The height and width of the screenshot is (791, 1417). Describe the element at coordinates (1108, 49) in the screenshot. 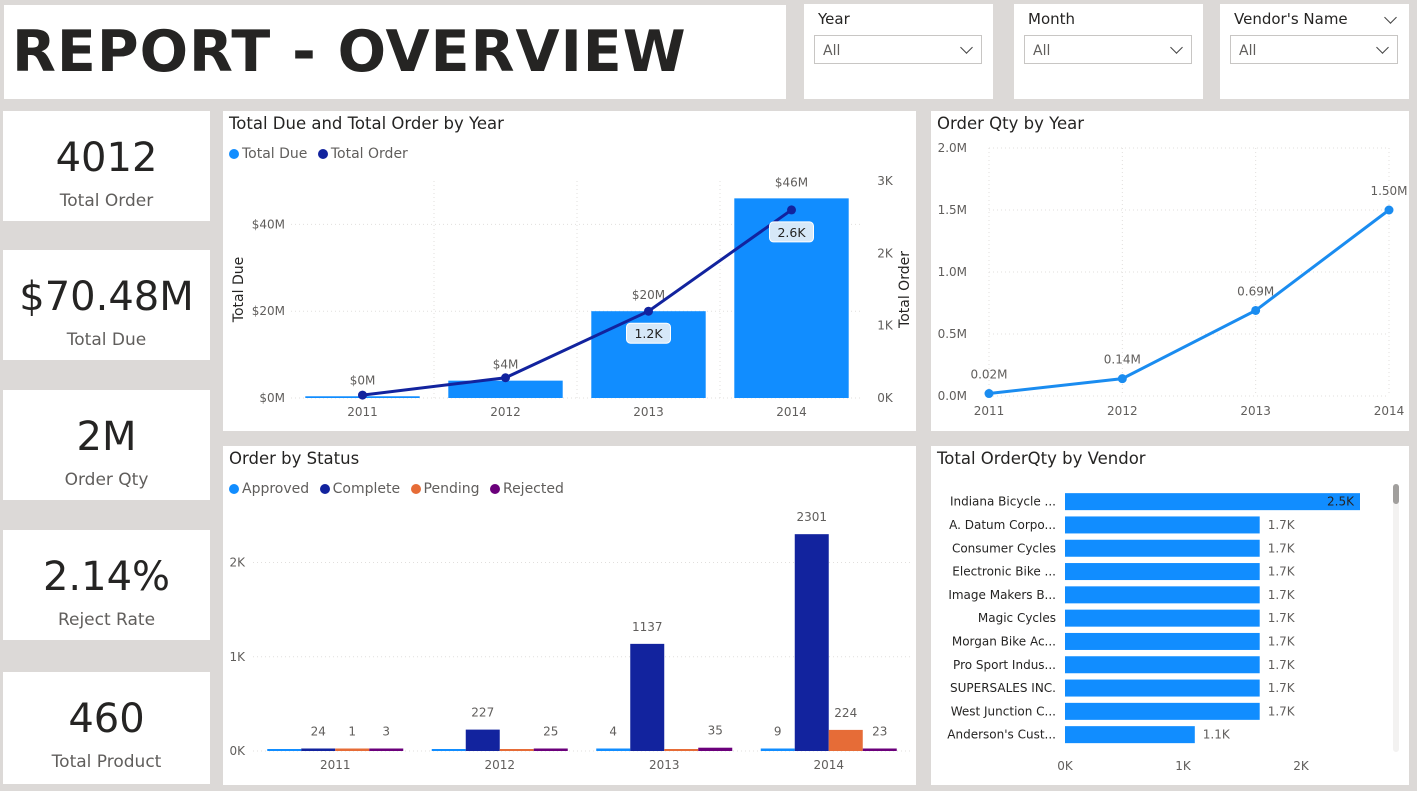

I see `month-dropdown: All` at that location.